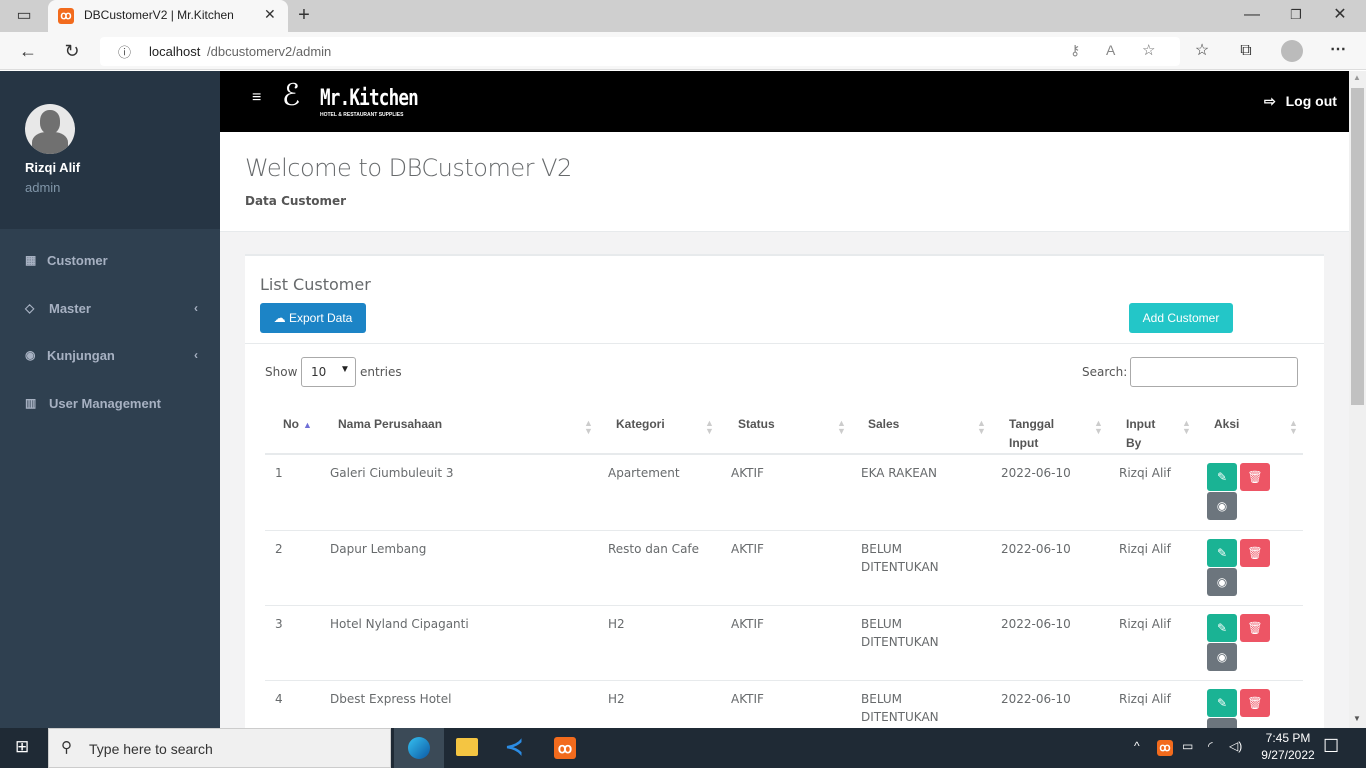  What do you see at coordinates (1210, 746) in the screenshot?
I see `wifi-icon: ◜` at bounding box center [1210, 746].